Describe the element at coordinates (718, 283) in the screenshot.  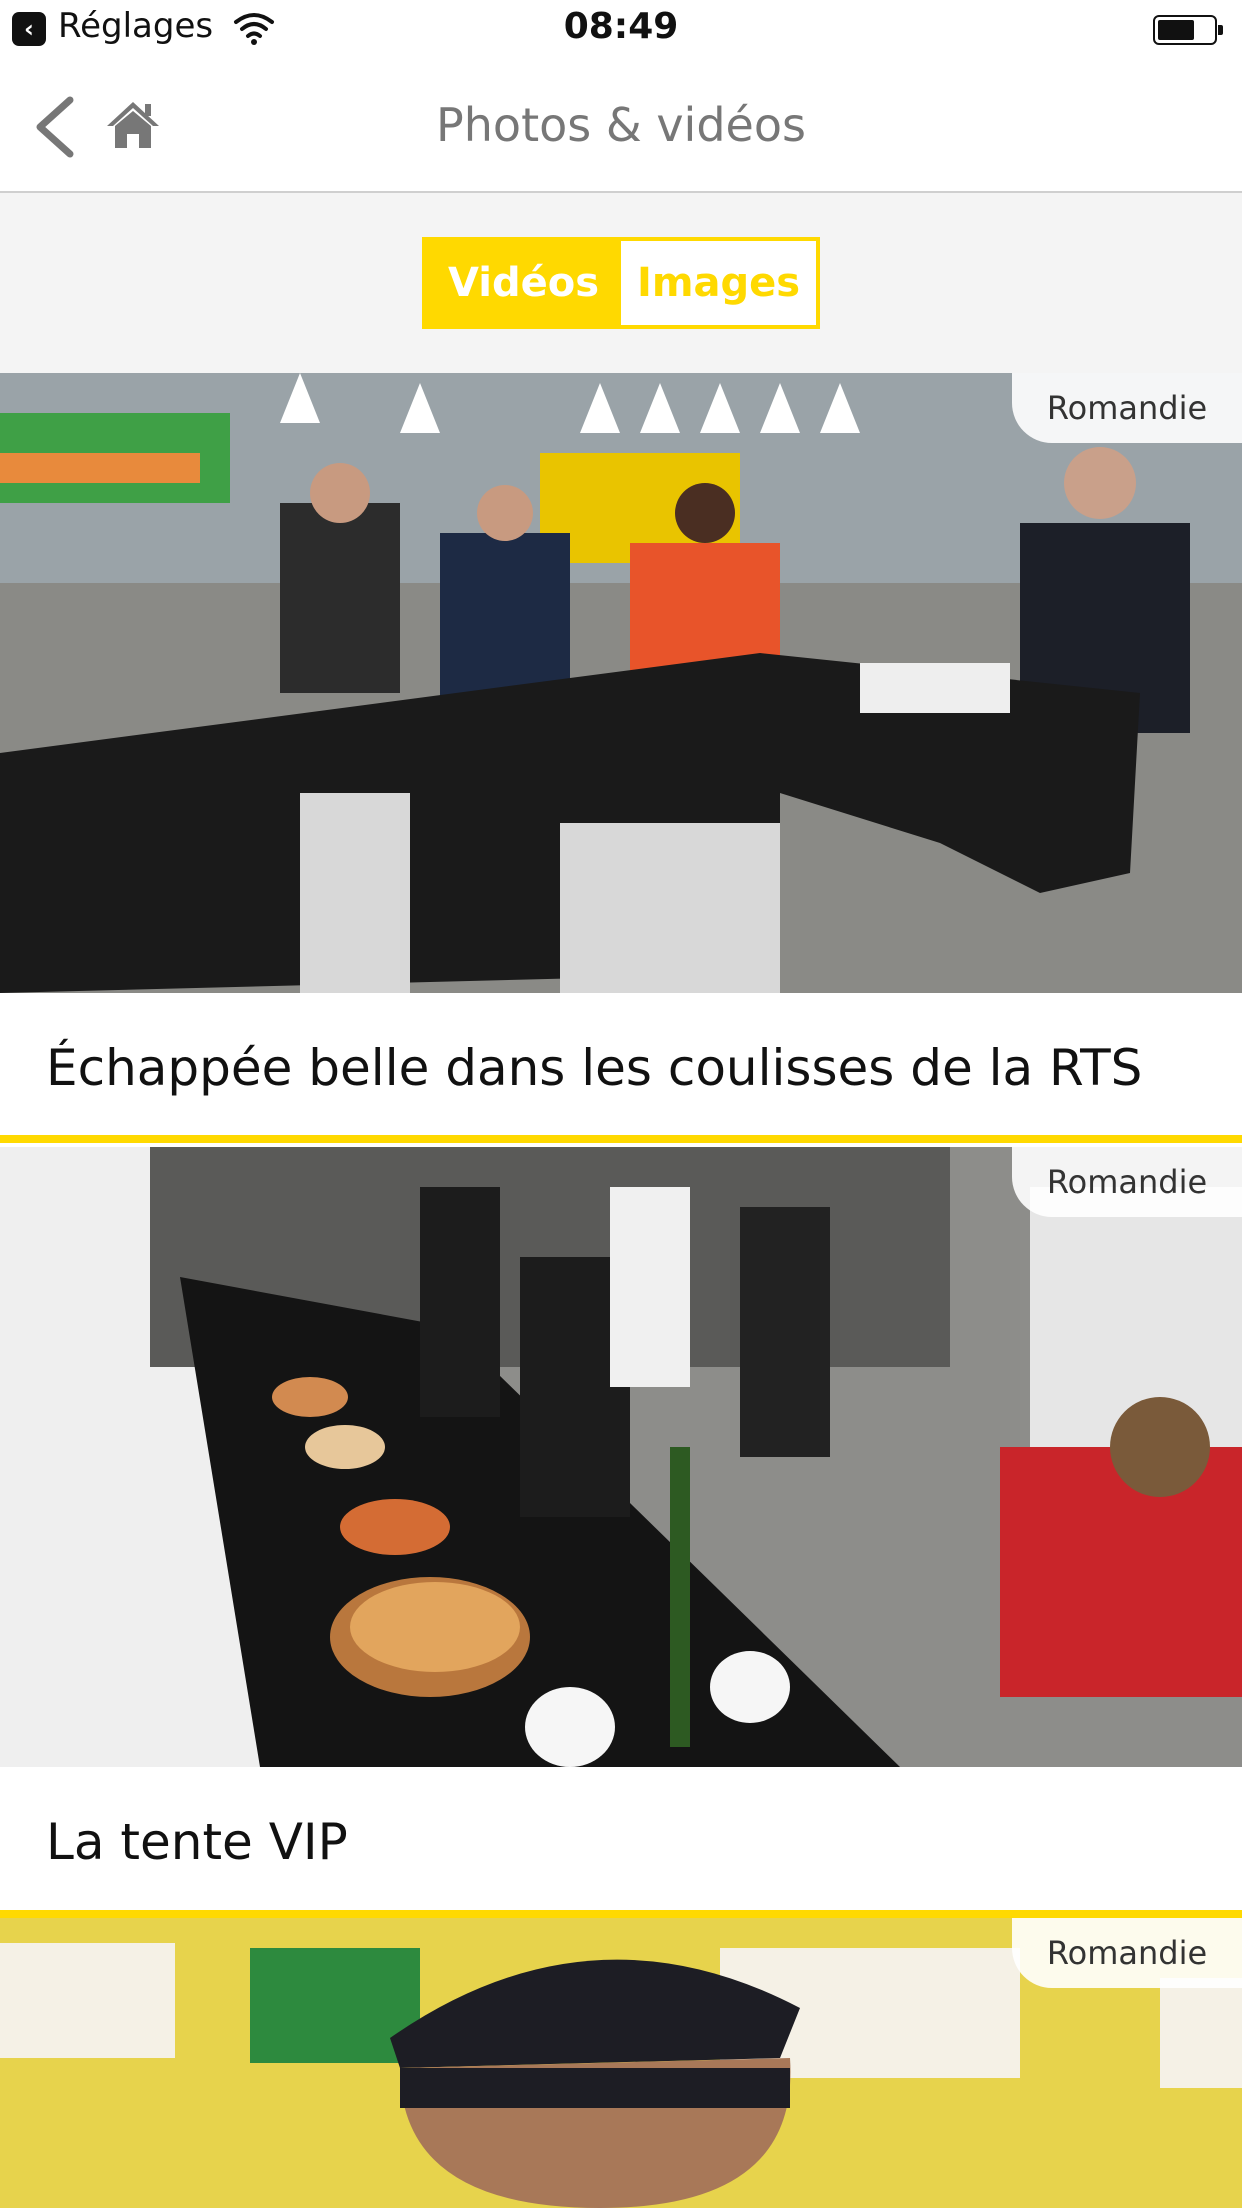
I see `tab-images: Images` at that location.